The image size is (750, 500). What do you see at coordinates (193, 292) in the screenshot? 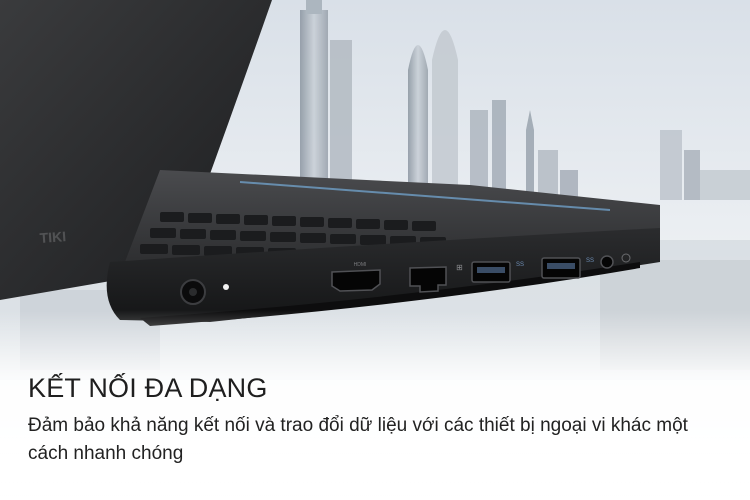
I see `power-jack-icon` at bounding box center [193, 292].